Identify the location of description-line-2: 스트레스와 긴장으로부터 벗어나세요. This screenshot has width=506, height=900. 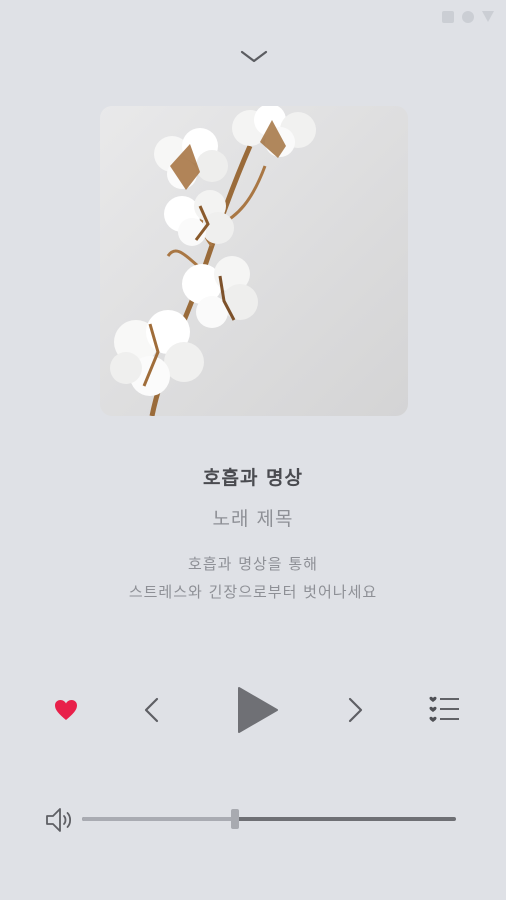
(253, 592).